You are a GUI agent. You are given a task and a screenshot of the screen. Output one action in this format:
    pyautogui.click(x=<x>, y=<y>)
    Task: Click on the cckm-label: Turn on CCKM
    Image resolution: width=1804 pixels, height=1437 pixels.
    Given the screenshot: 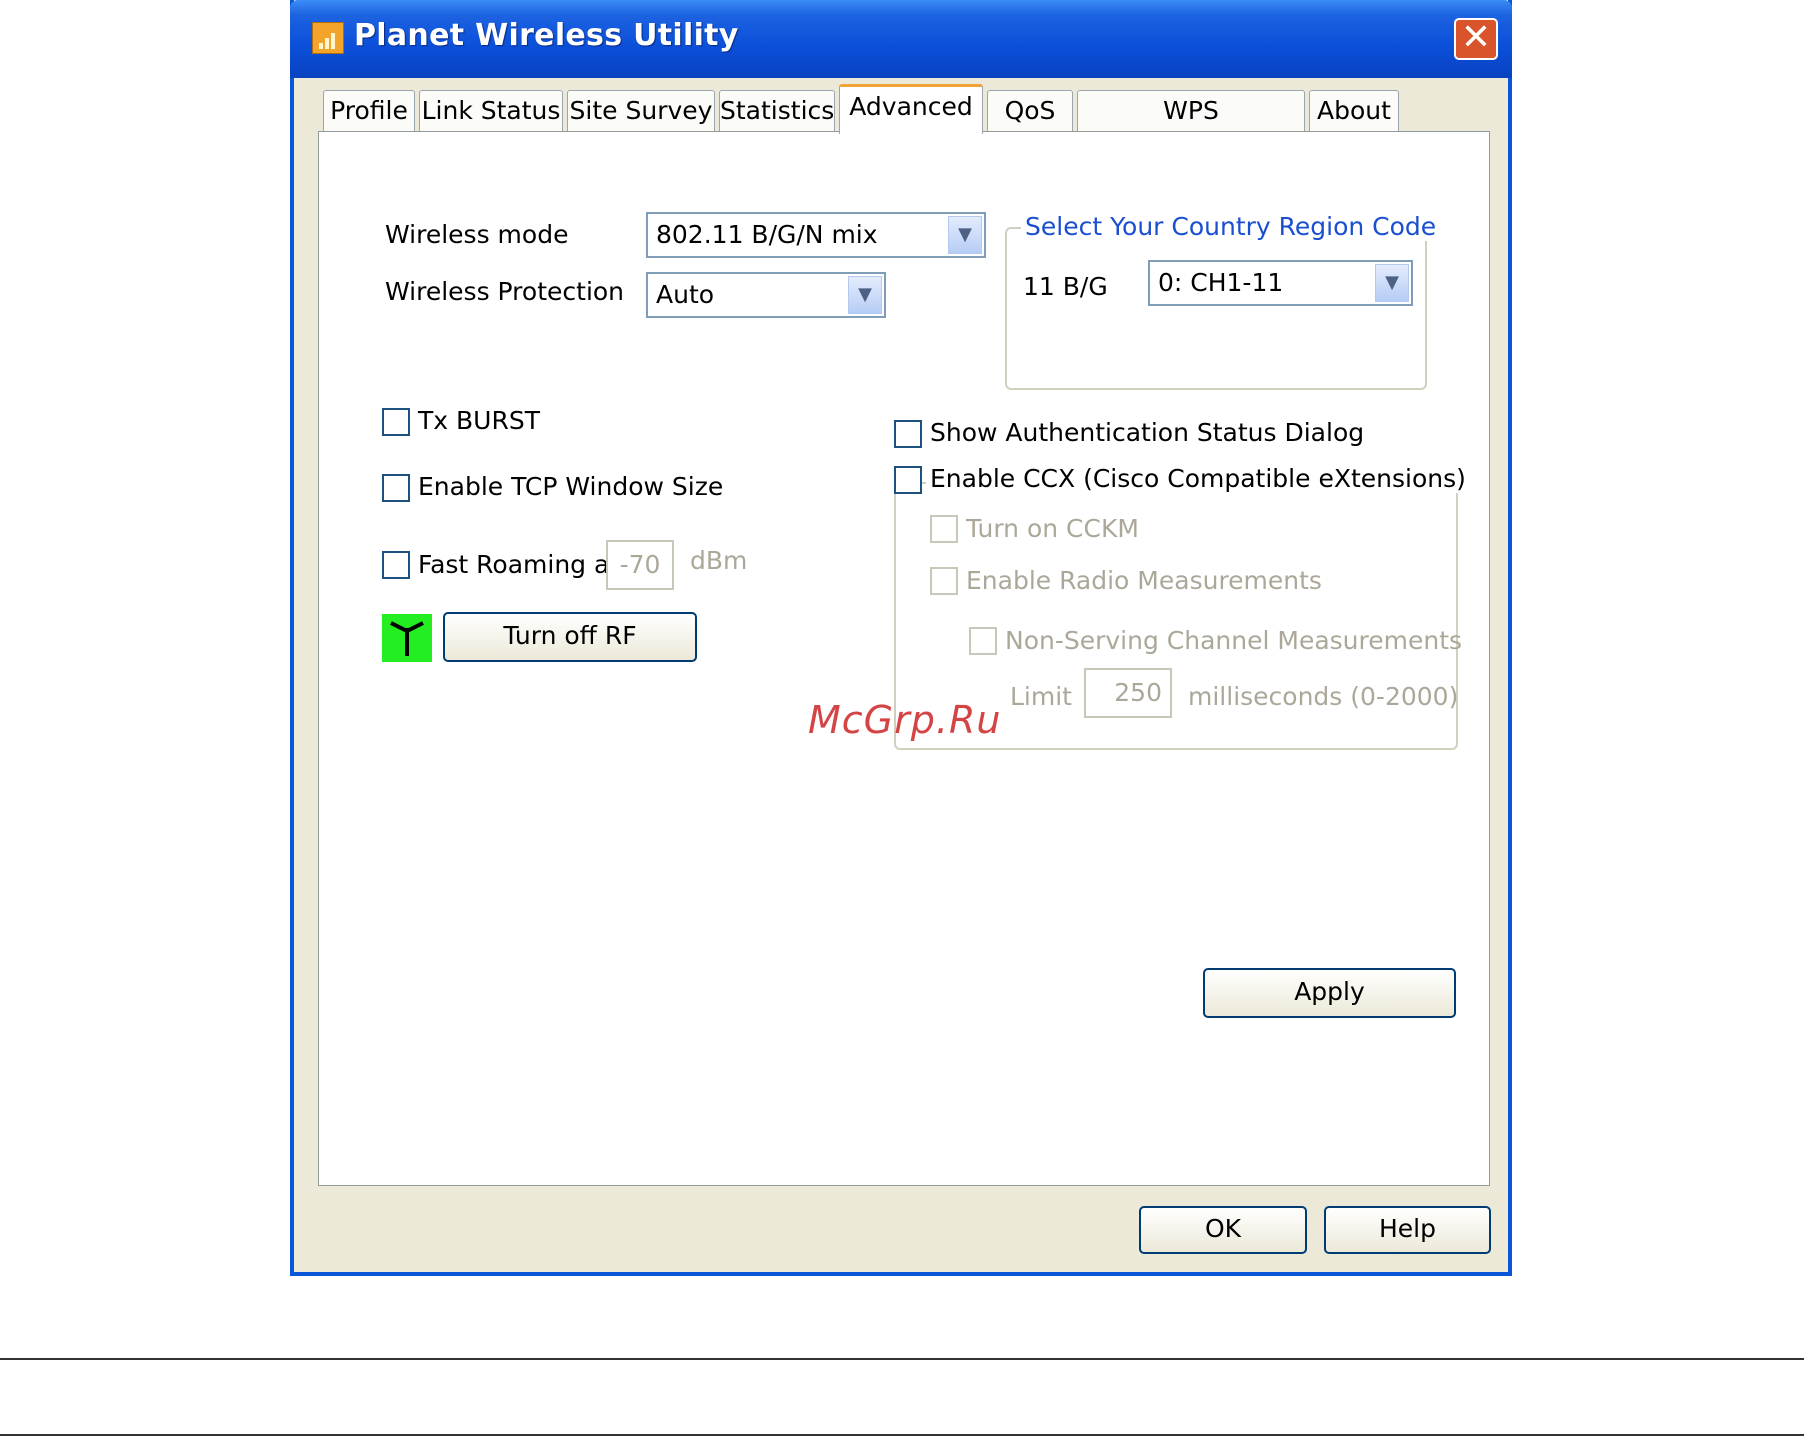 What is the action you would take?
    pyautogui.click(x=1052, y=528)
    